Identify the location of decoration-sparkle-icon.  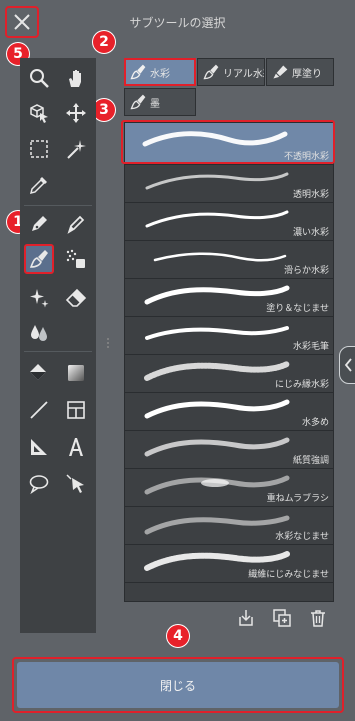
(39, 298).